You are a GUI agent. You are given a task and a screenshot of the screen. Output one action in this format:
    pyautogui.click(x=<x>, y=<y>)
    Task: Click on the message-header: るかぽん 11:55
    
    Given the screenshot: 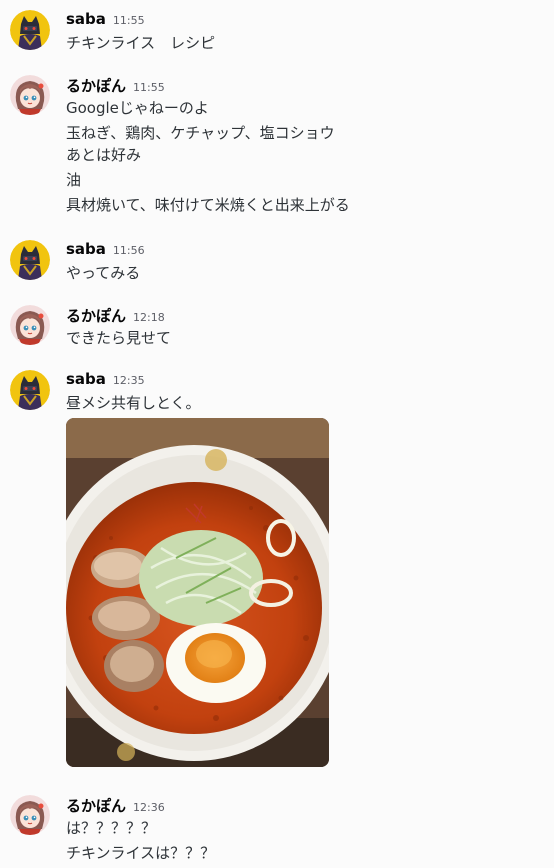 What is the action you would take?
    pyautogui.click(x=115, y=86)
    